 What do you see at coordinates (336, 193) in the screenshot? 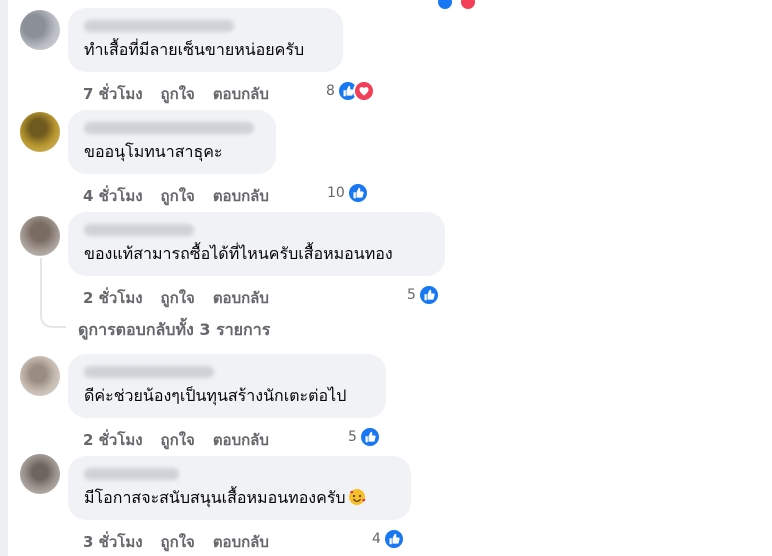
I see `reaction-count: 10` at bounding box center [336, 193].